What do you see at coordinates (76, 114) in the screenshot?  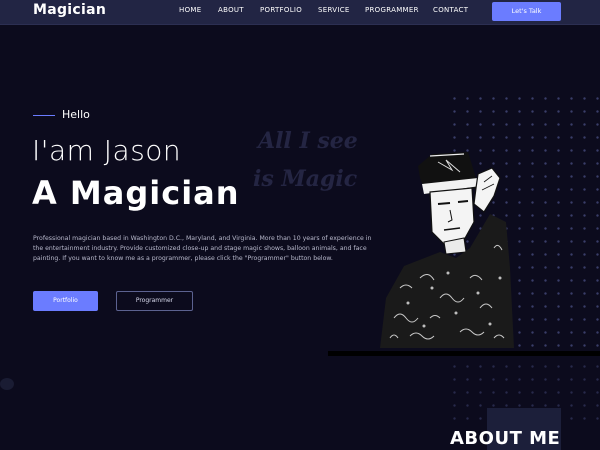 I see `hero-greeting: Hello` at bounding box center [76, 114].